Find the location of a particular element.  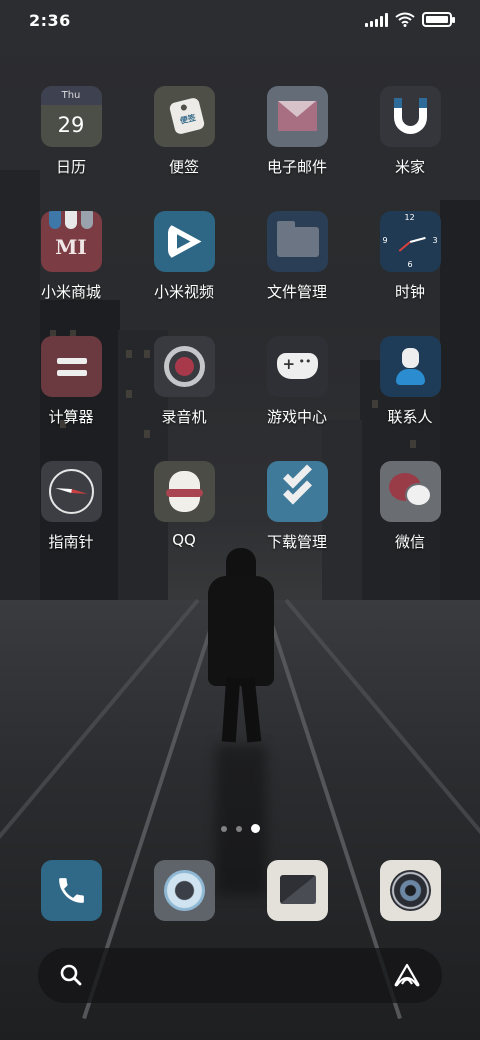

app-recorder: 录音机 is located at coordinates (184, 381).